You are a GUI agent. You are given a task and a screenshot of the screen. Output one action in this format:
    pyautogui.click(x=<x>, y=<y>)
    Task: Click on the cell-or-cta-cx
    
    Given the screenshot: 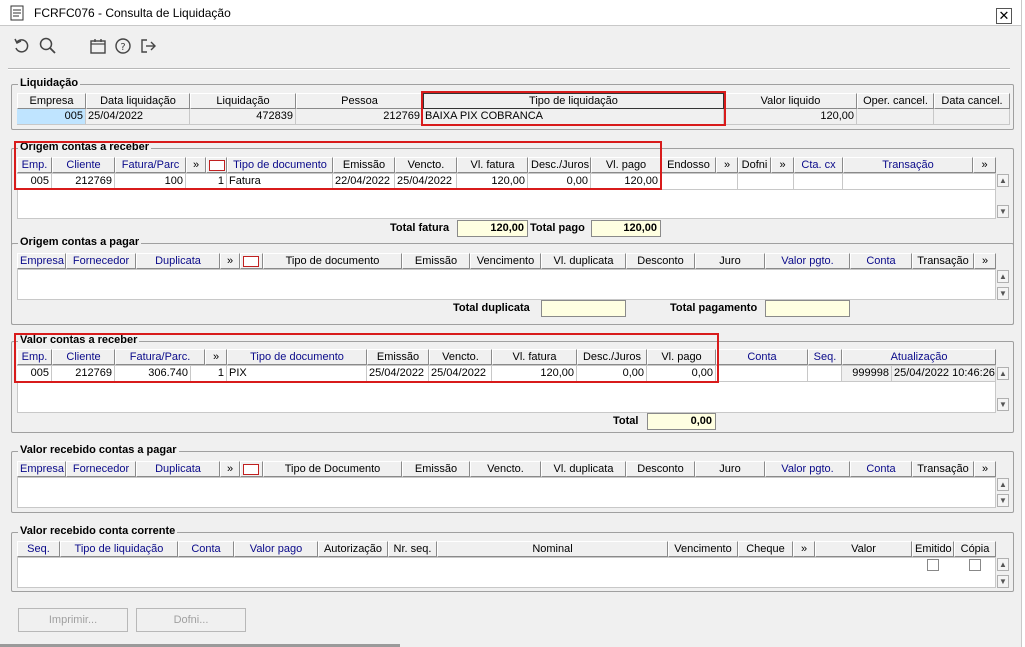 What is the action you would take?
    pyautogui.click(x=818, y=182)
    